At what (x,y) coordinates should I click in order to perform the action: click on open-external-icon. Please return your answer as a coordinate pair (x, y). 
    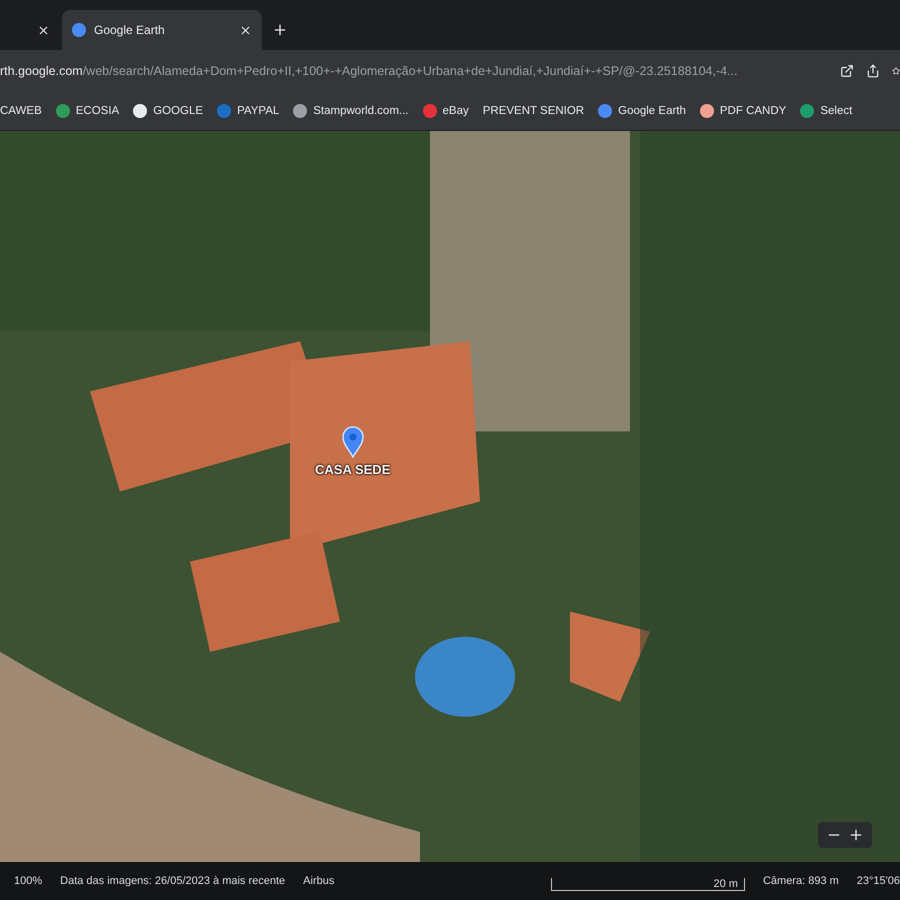
    Looking at the image, I should click on (847, 71).